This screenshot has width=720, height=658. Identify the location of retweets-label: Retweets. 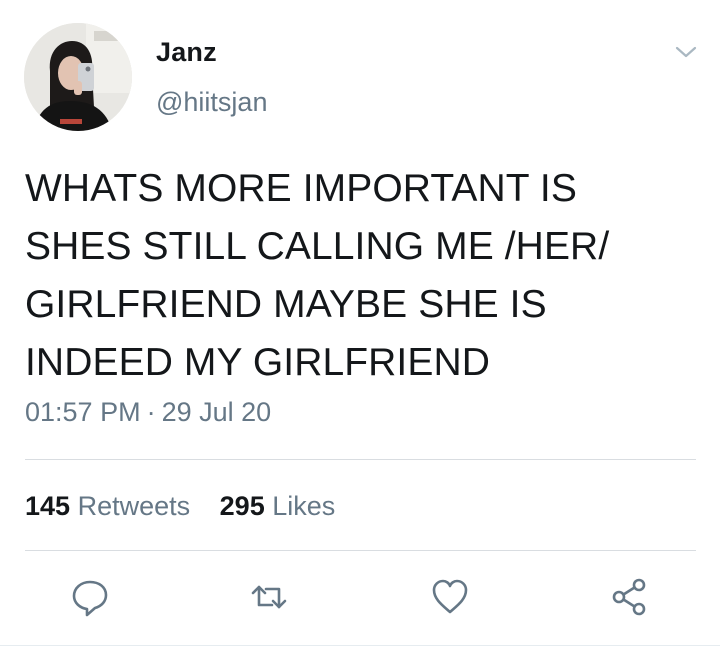
(134, 506).